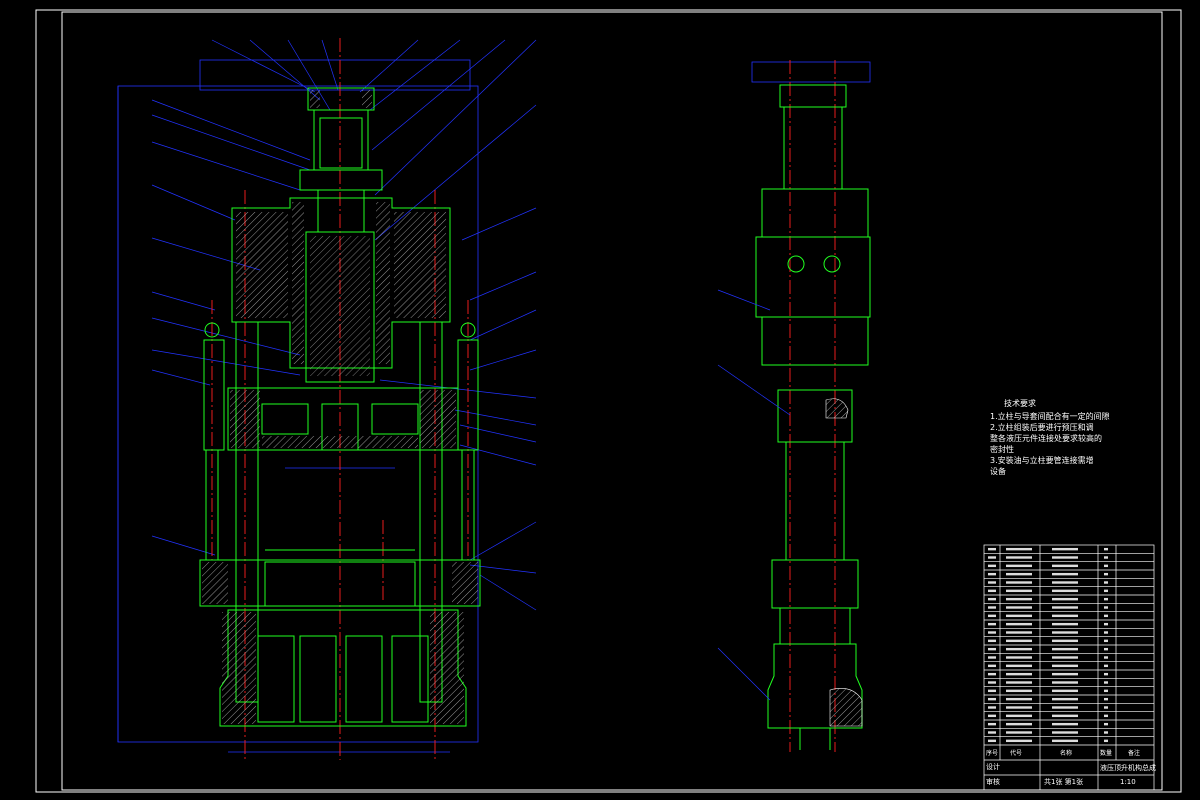 Image resolution: width=1200 pixels, height=800 pixels. Describe the element at coordinates (1106, 753) in the screenshot. I see `parts-header-qty: 数量` at that location.